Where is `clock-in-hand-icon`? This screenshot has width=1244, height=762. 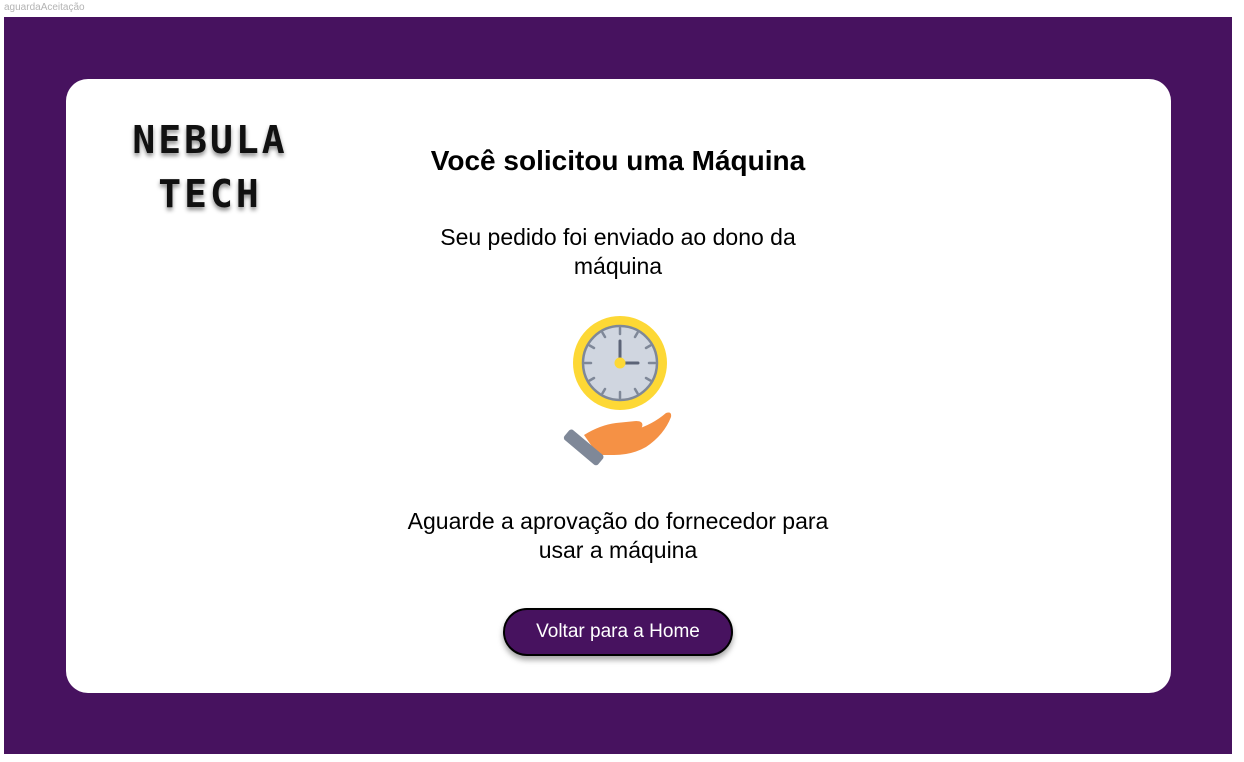 clock-in-hand-icon is located at coordinates (616, 395).